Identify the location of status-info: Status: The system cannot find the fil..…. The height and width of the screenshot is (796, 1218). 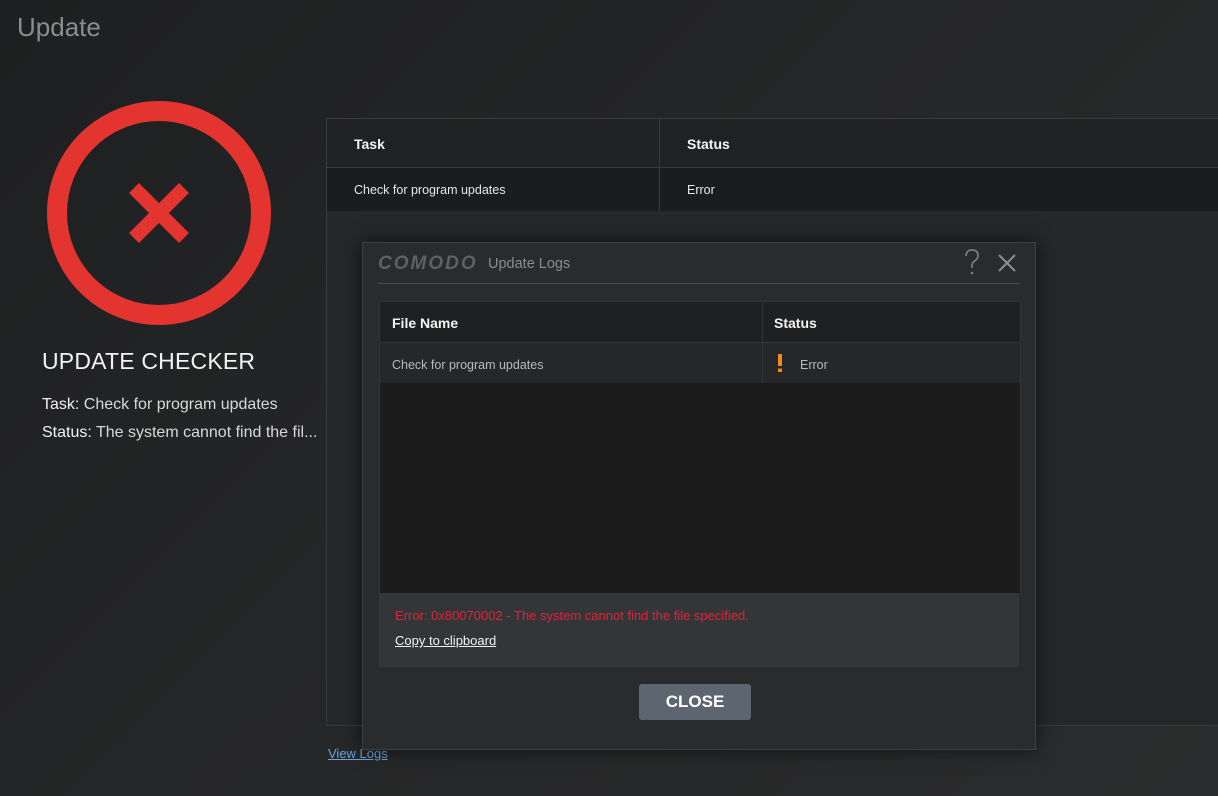
(179, 433).